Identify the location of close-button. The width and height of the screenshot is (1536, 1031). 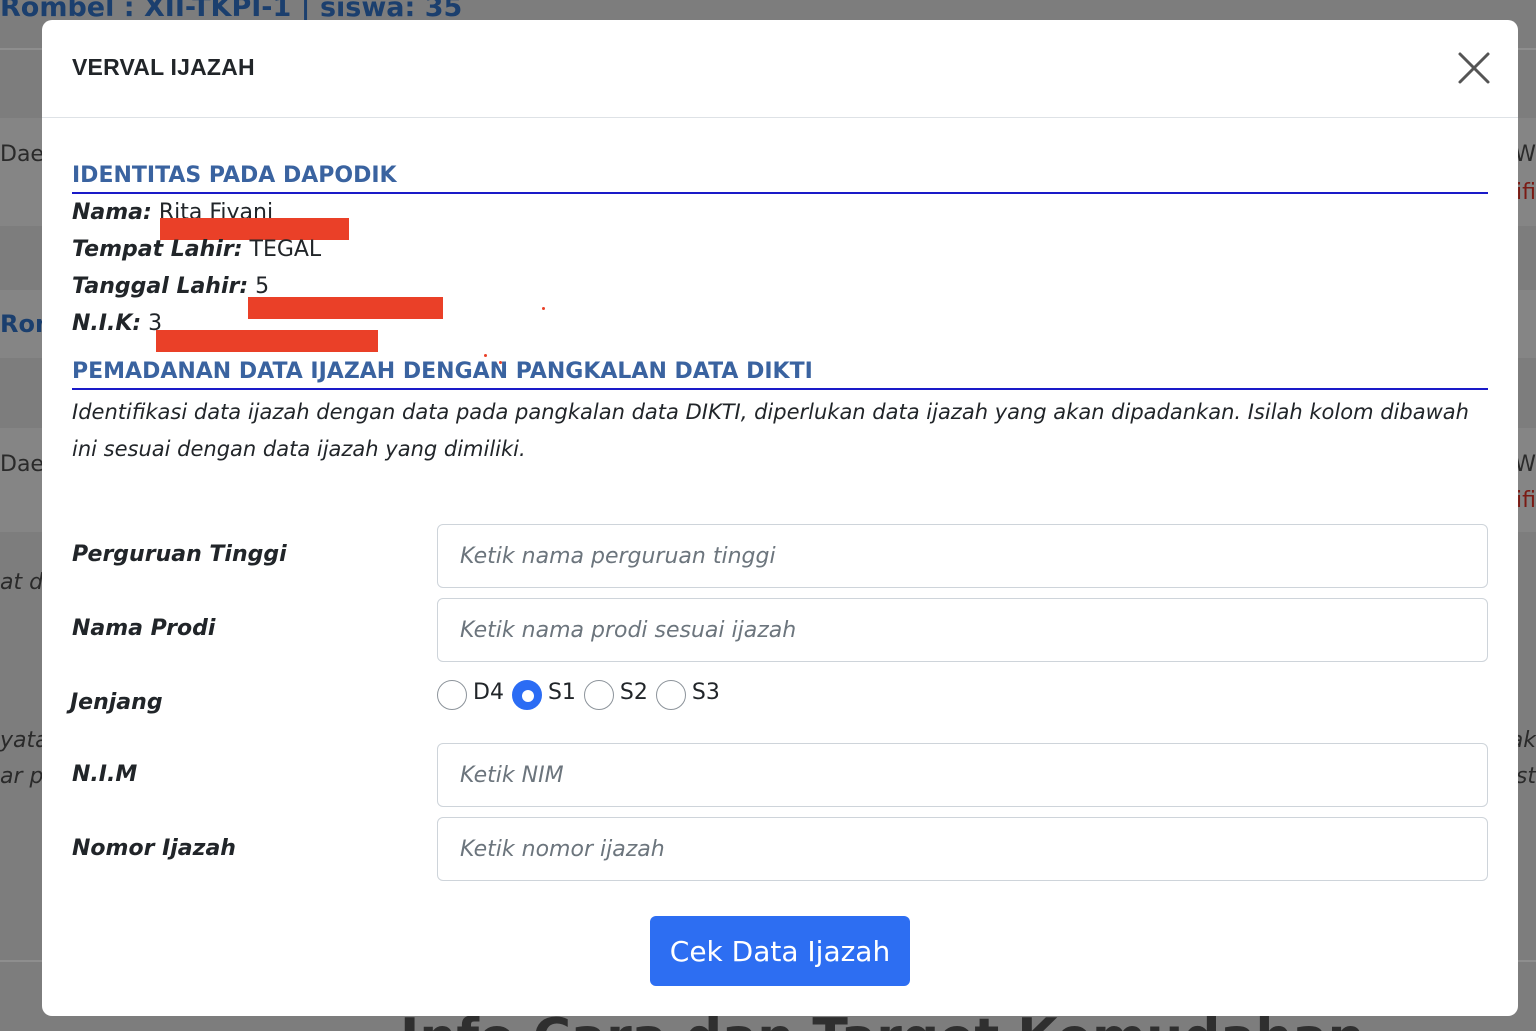
(1474, 68).